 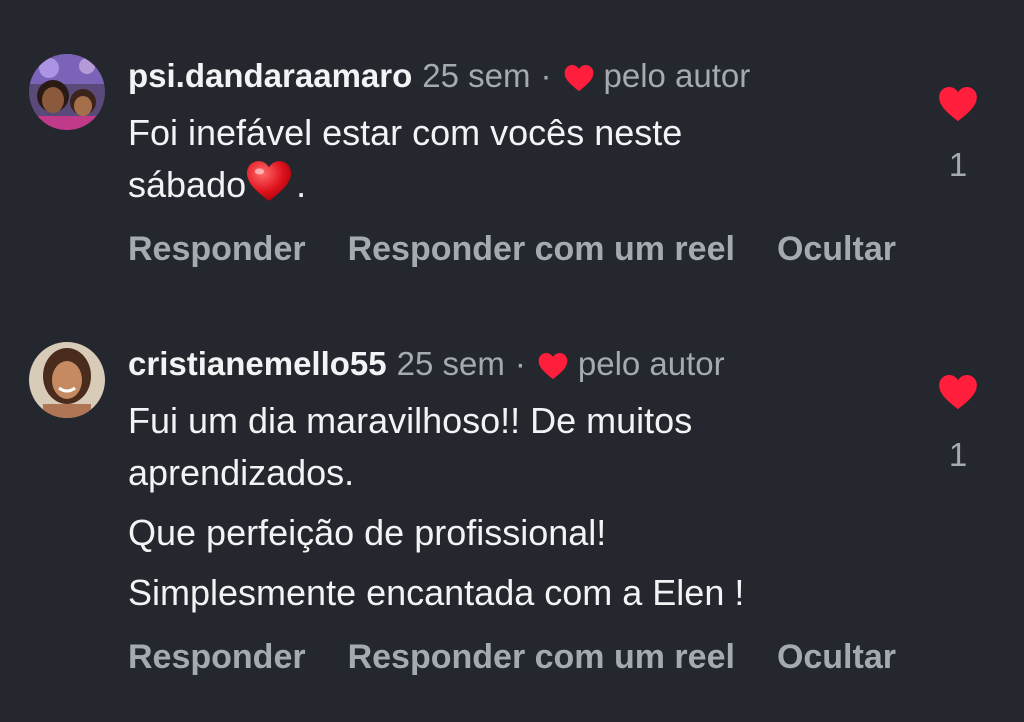 I want to click on comment-text-line: Que perfeição de profissional!, so click(x=367, y=532).